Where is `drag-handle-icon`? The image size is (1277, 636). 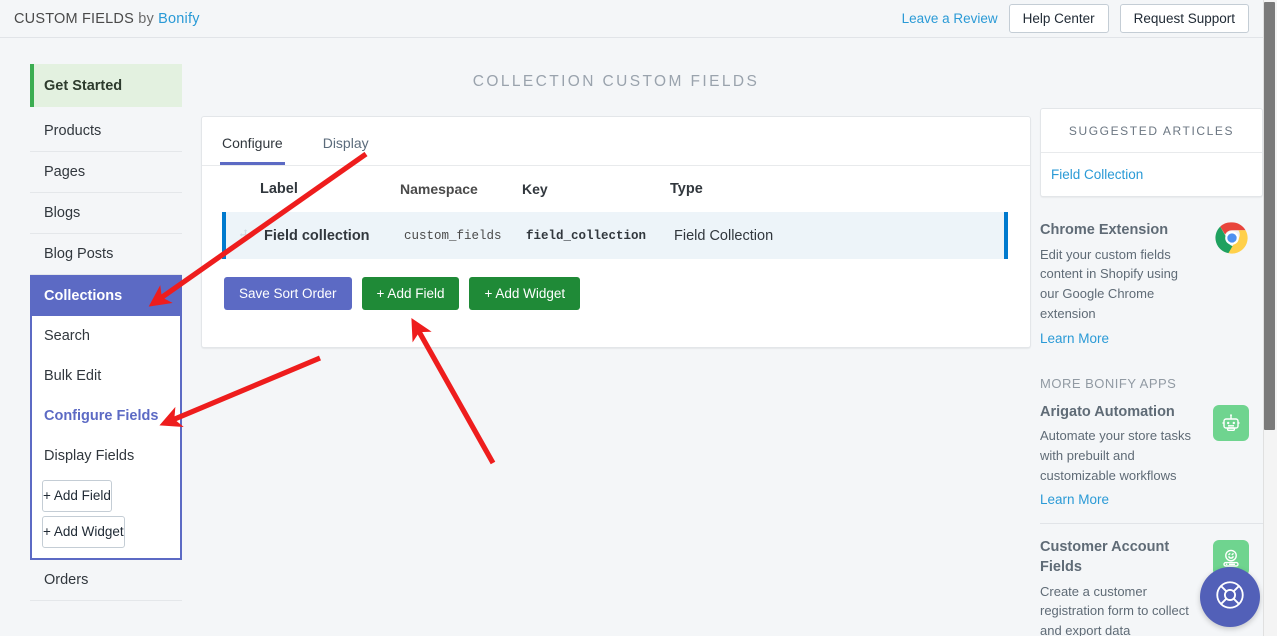
drag-handle-icon is located at coordinates (245, 235).